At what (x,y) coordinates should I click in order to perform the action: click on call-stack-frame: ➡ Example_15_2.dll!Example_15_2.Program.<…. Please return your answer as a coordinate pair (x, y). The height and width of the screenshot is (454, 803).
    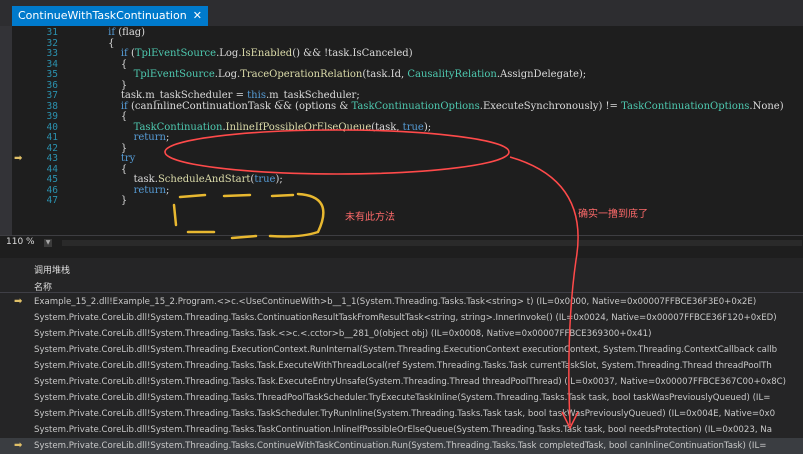
    Looking at the image, I should click on (401, 302).